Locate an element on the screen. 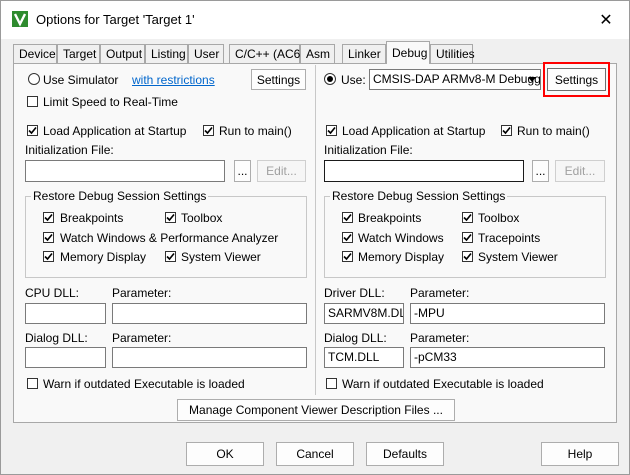  dialog-dll-input is located at coordinates (65, 357).